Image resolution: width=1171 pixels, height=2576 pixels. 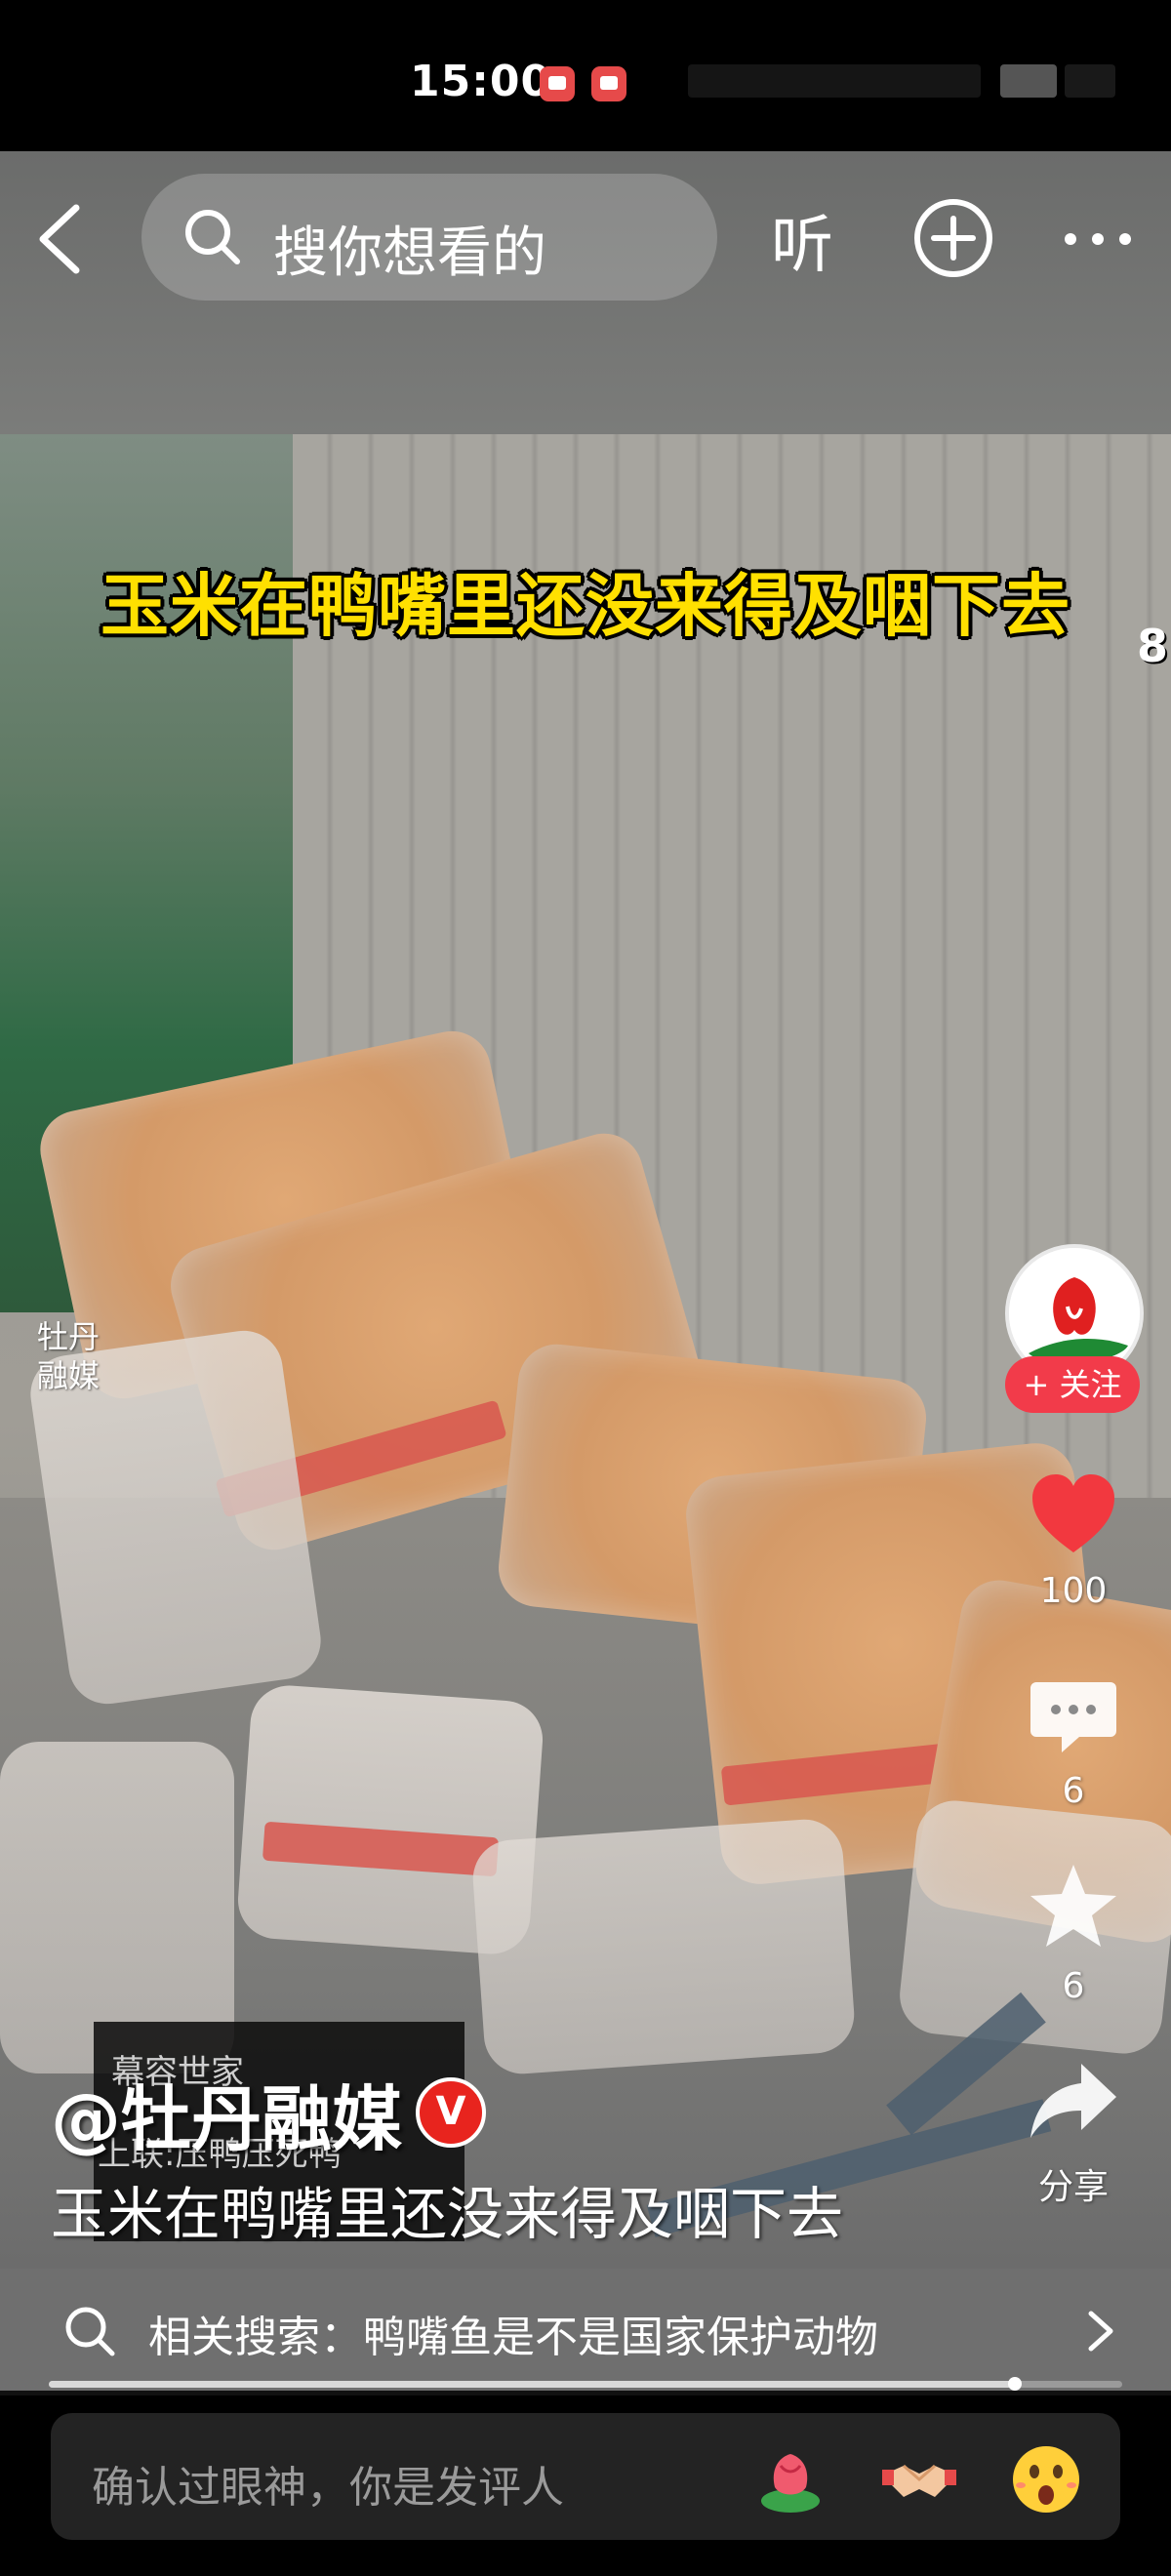 What do you see at coordinates (1073, 1986) in the screenshot?
I see `favorite-count: 6` at bounding box center [1073, 1986].